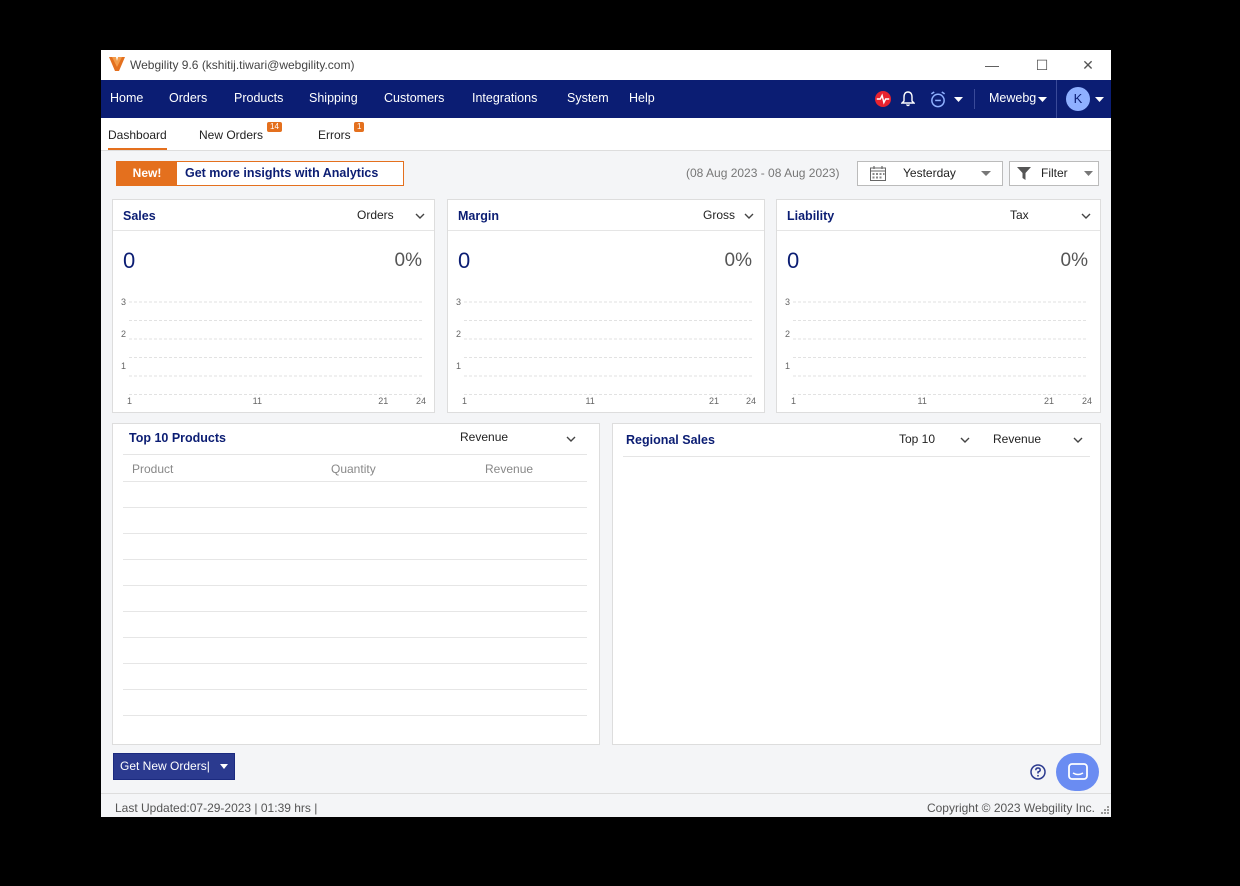  What do you see at coordinates (509, 469) in the screenshot?
I see `column-header-revenue: Revenue` at bounding box center [509, 469].